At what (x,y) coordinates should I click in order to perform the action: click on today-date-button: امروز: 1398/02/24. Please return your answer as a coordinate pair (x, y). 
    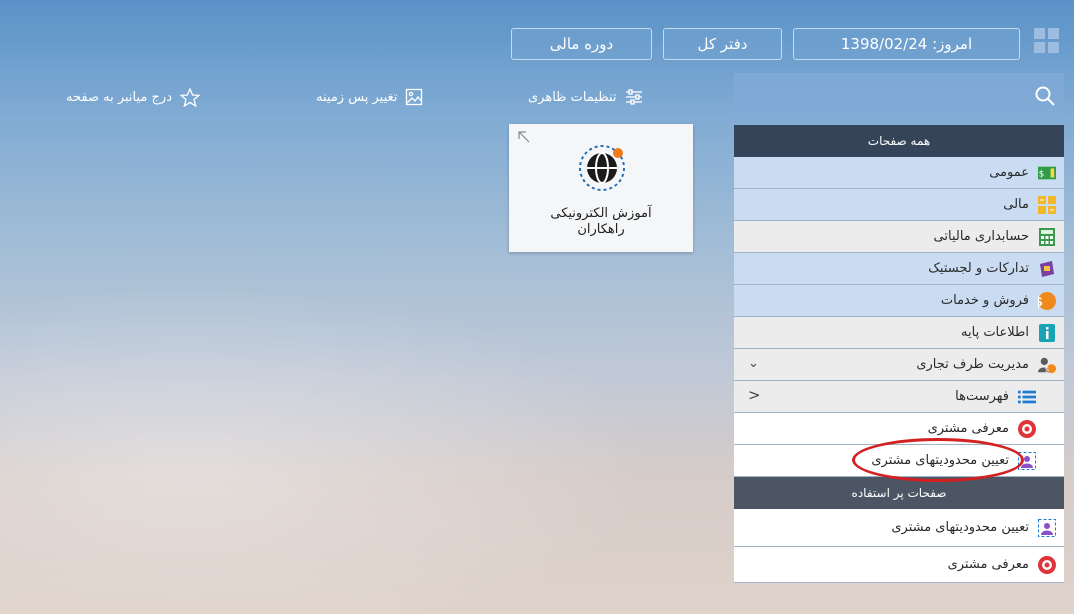
    Looking at the image, I should click on (906, 44).